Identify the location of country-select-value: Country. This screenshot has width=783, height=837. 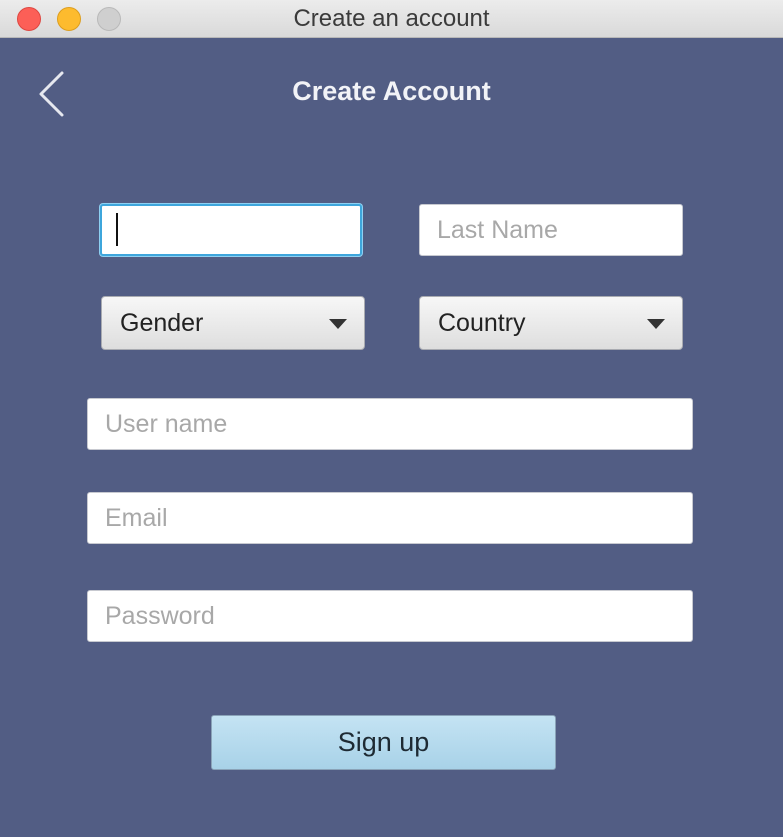
(482, 323).